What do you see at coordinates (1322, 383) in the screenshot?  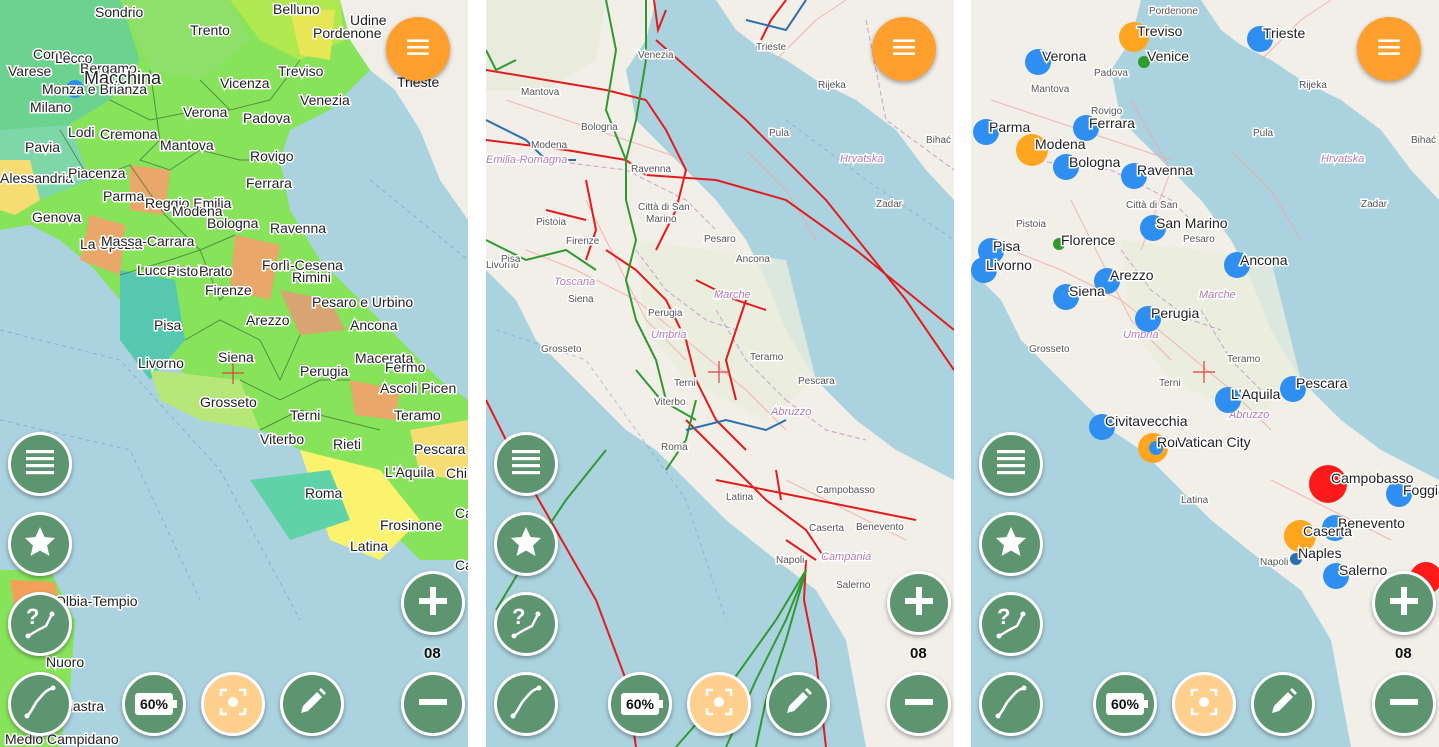 I see `svg-text: Pescara` at bounding box center [1322, 383].